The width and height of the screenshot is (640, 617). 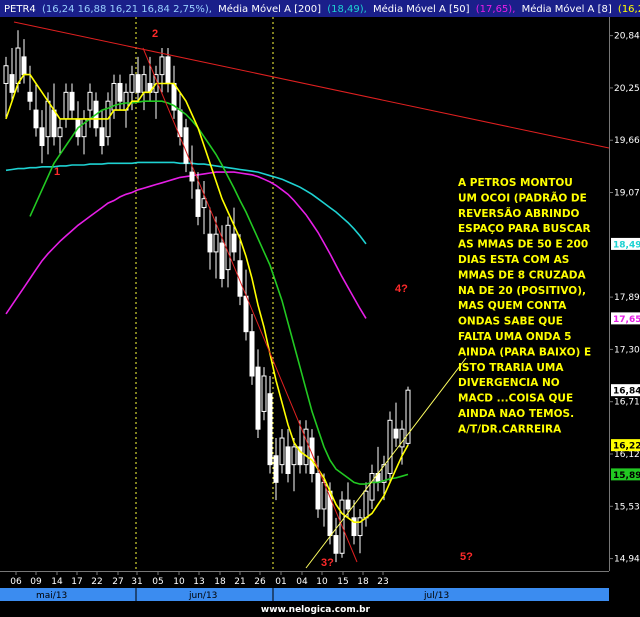 I want to click on date-tick-label: 04, so click(x=302, y=582).